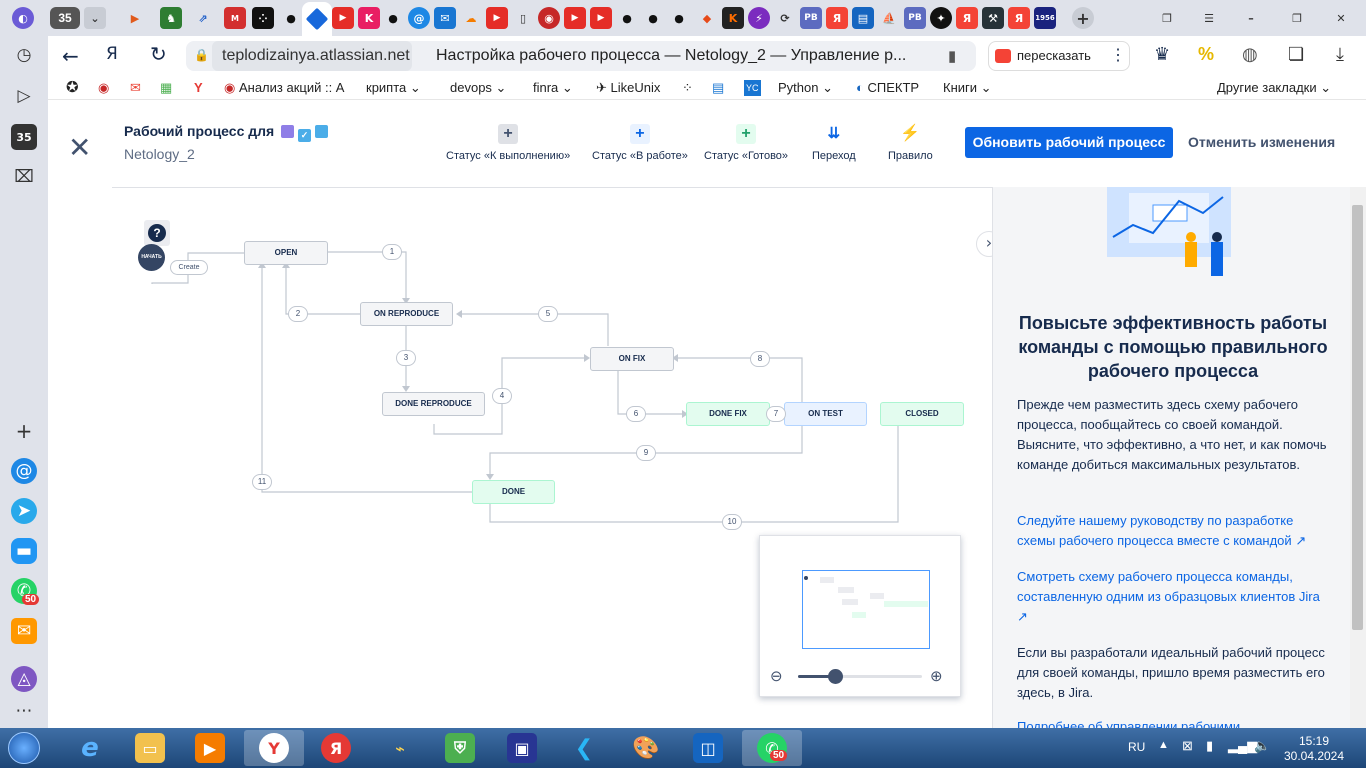 The image size is (1366, 768). Describe the element at coordinates (759, 18) in the screenshot. I see `tab-favicon-8: ⚡` at that location.